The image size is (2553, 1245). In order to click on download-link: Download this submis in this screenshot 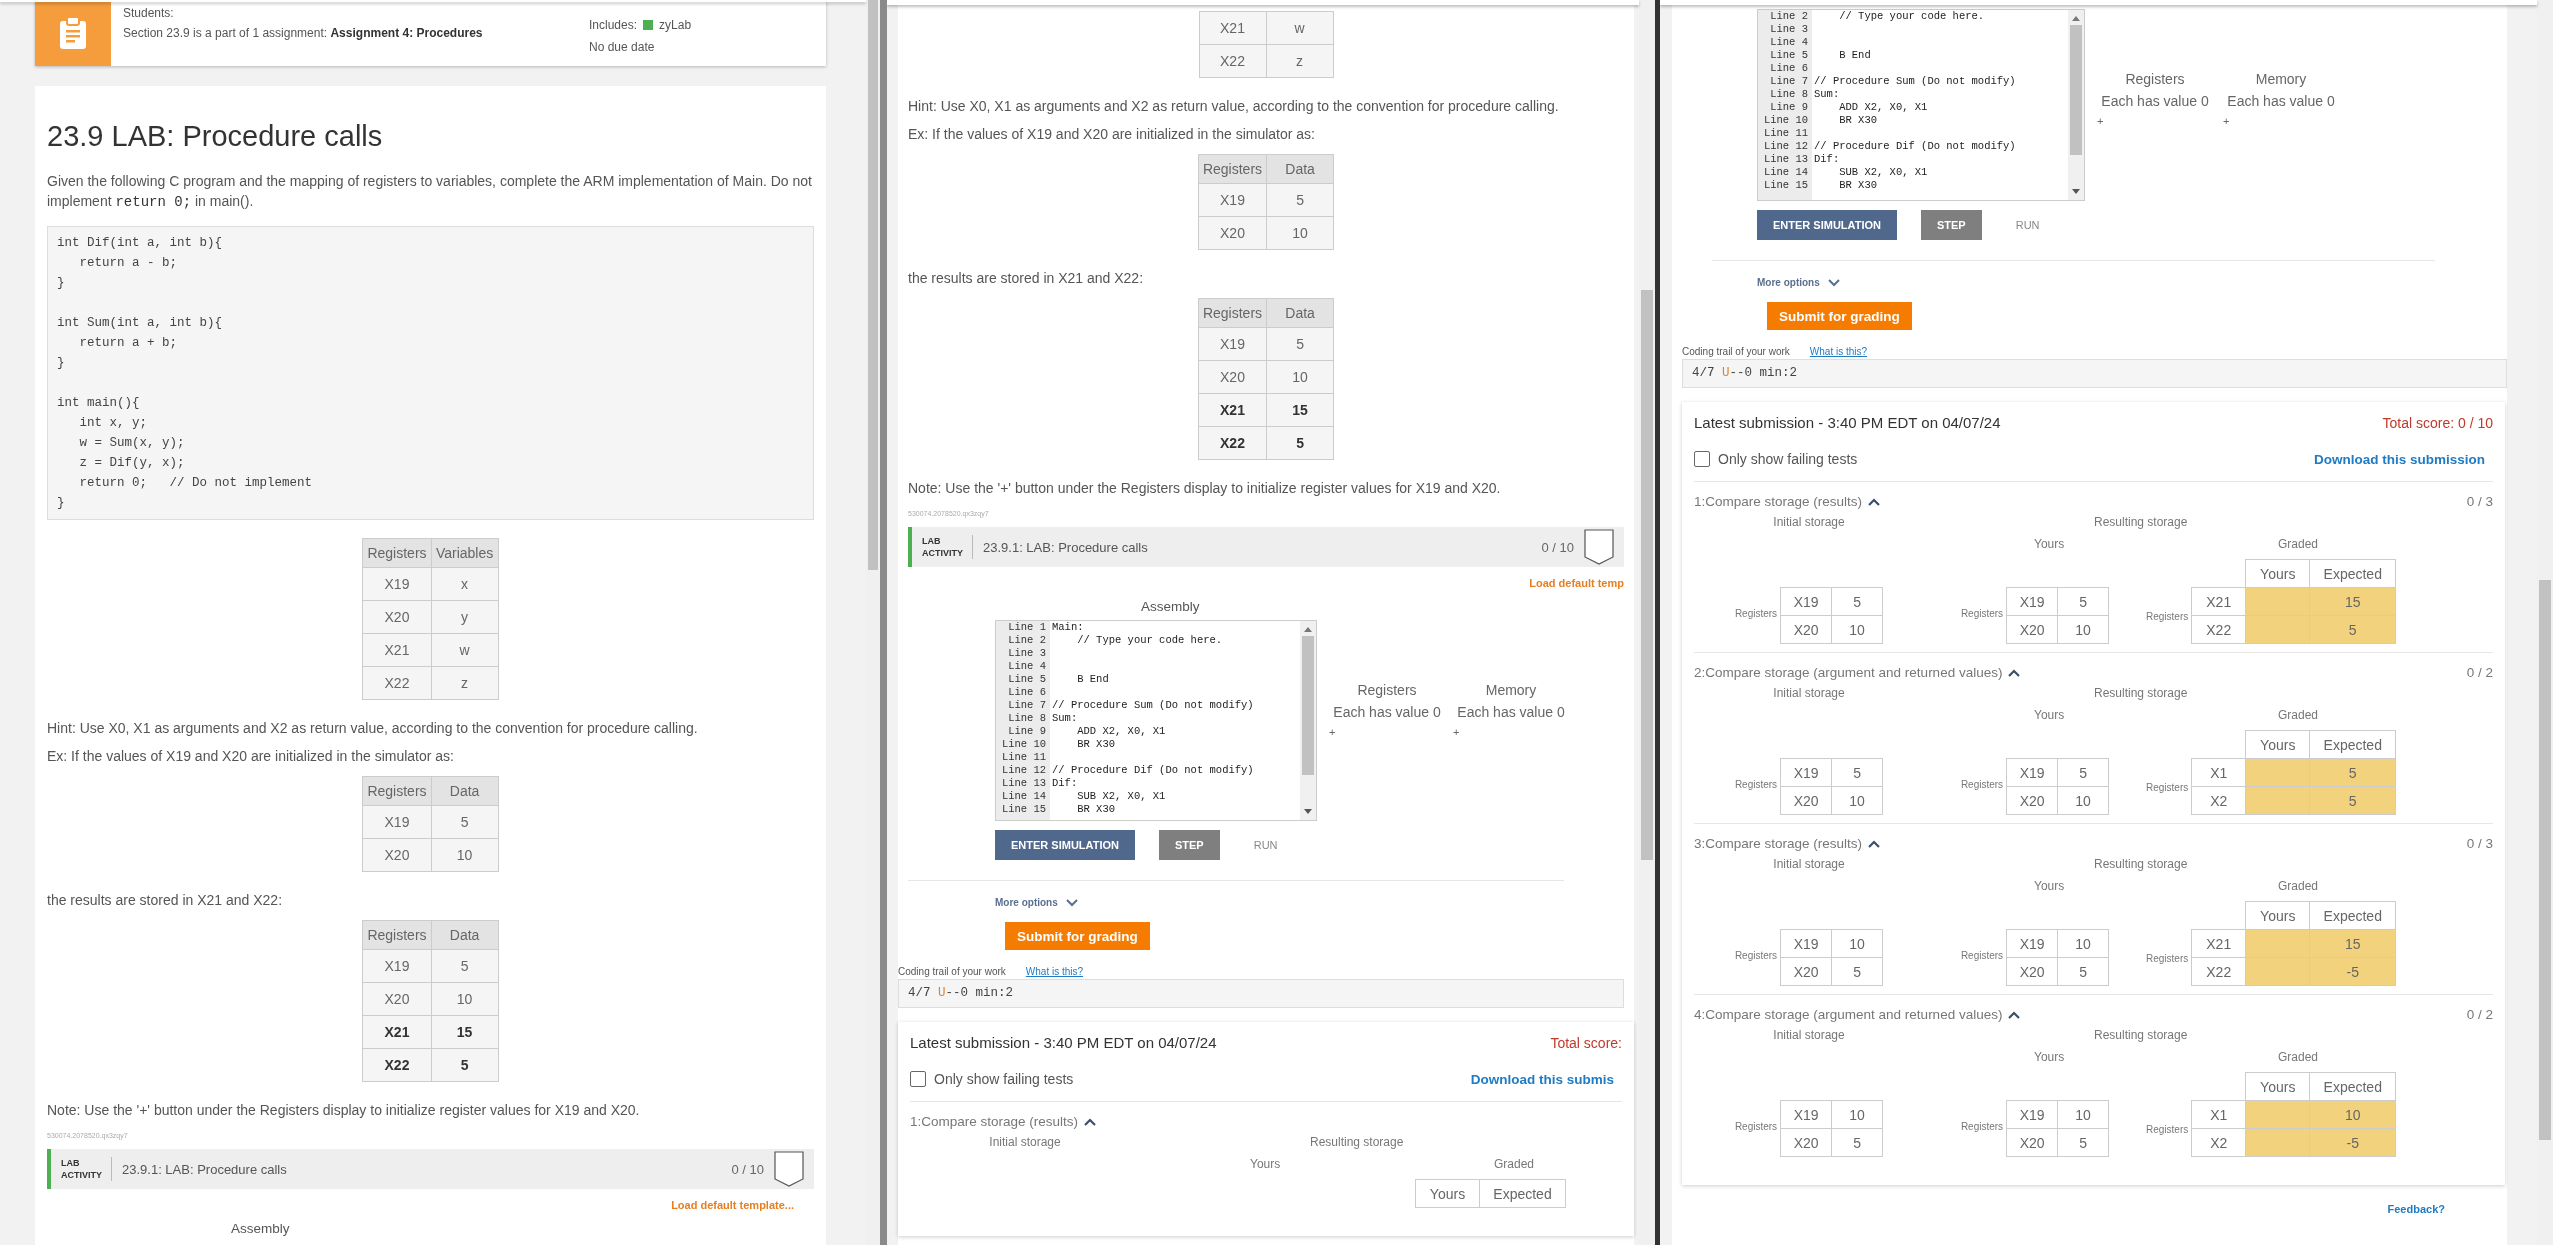, I will do `click(1542, 1079)`.